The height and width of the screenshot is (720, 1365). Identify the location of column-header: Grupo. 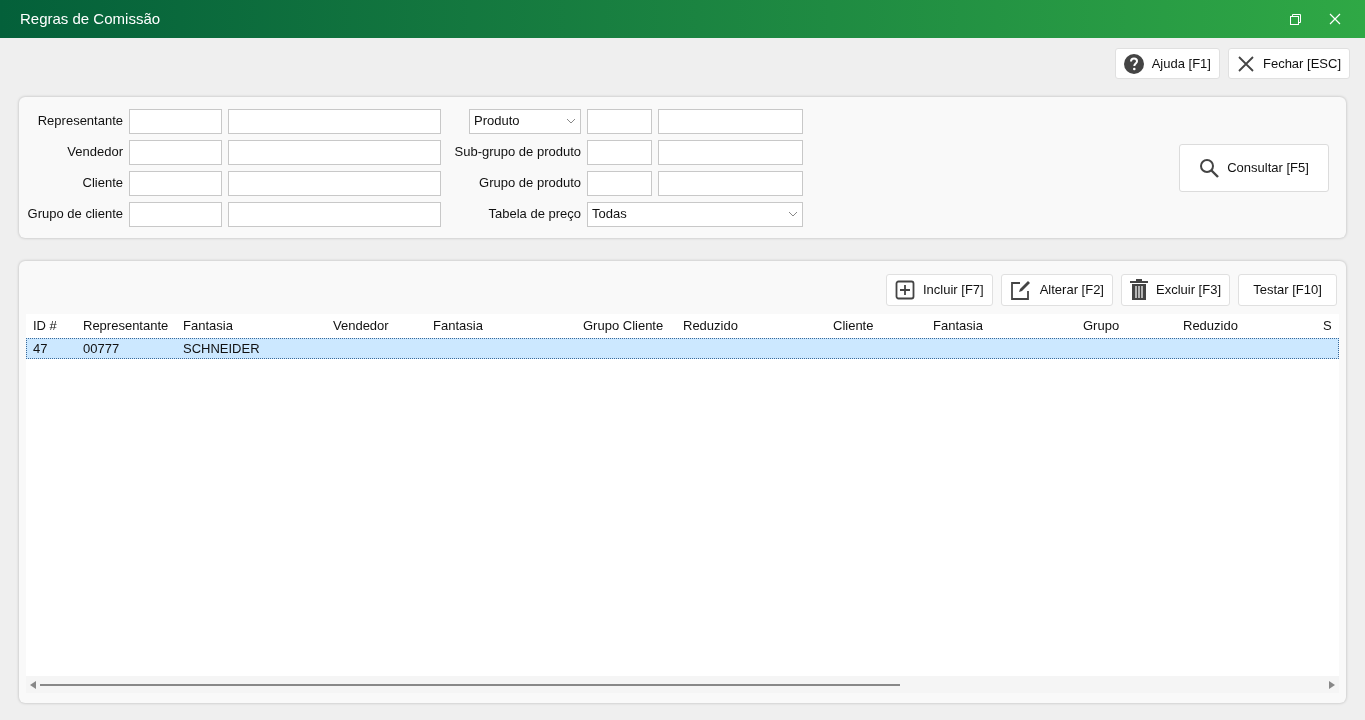
(1133, 326).